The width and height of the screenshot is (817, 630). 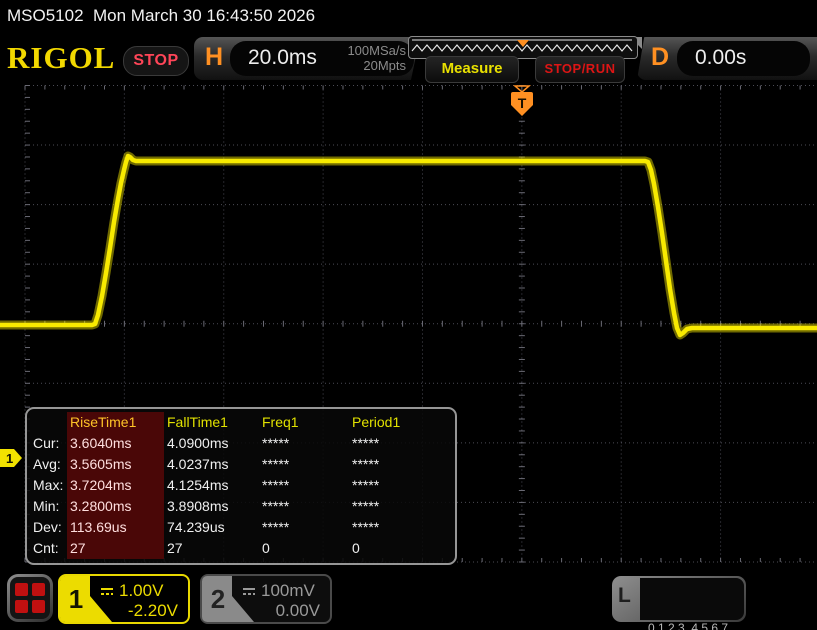 What do you see at coordinates (198, 485) in the screenshot?
I see `measurement-cell: 4.1254ms` at bounding box center [198, 485].